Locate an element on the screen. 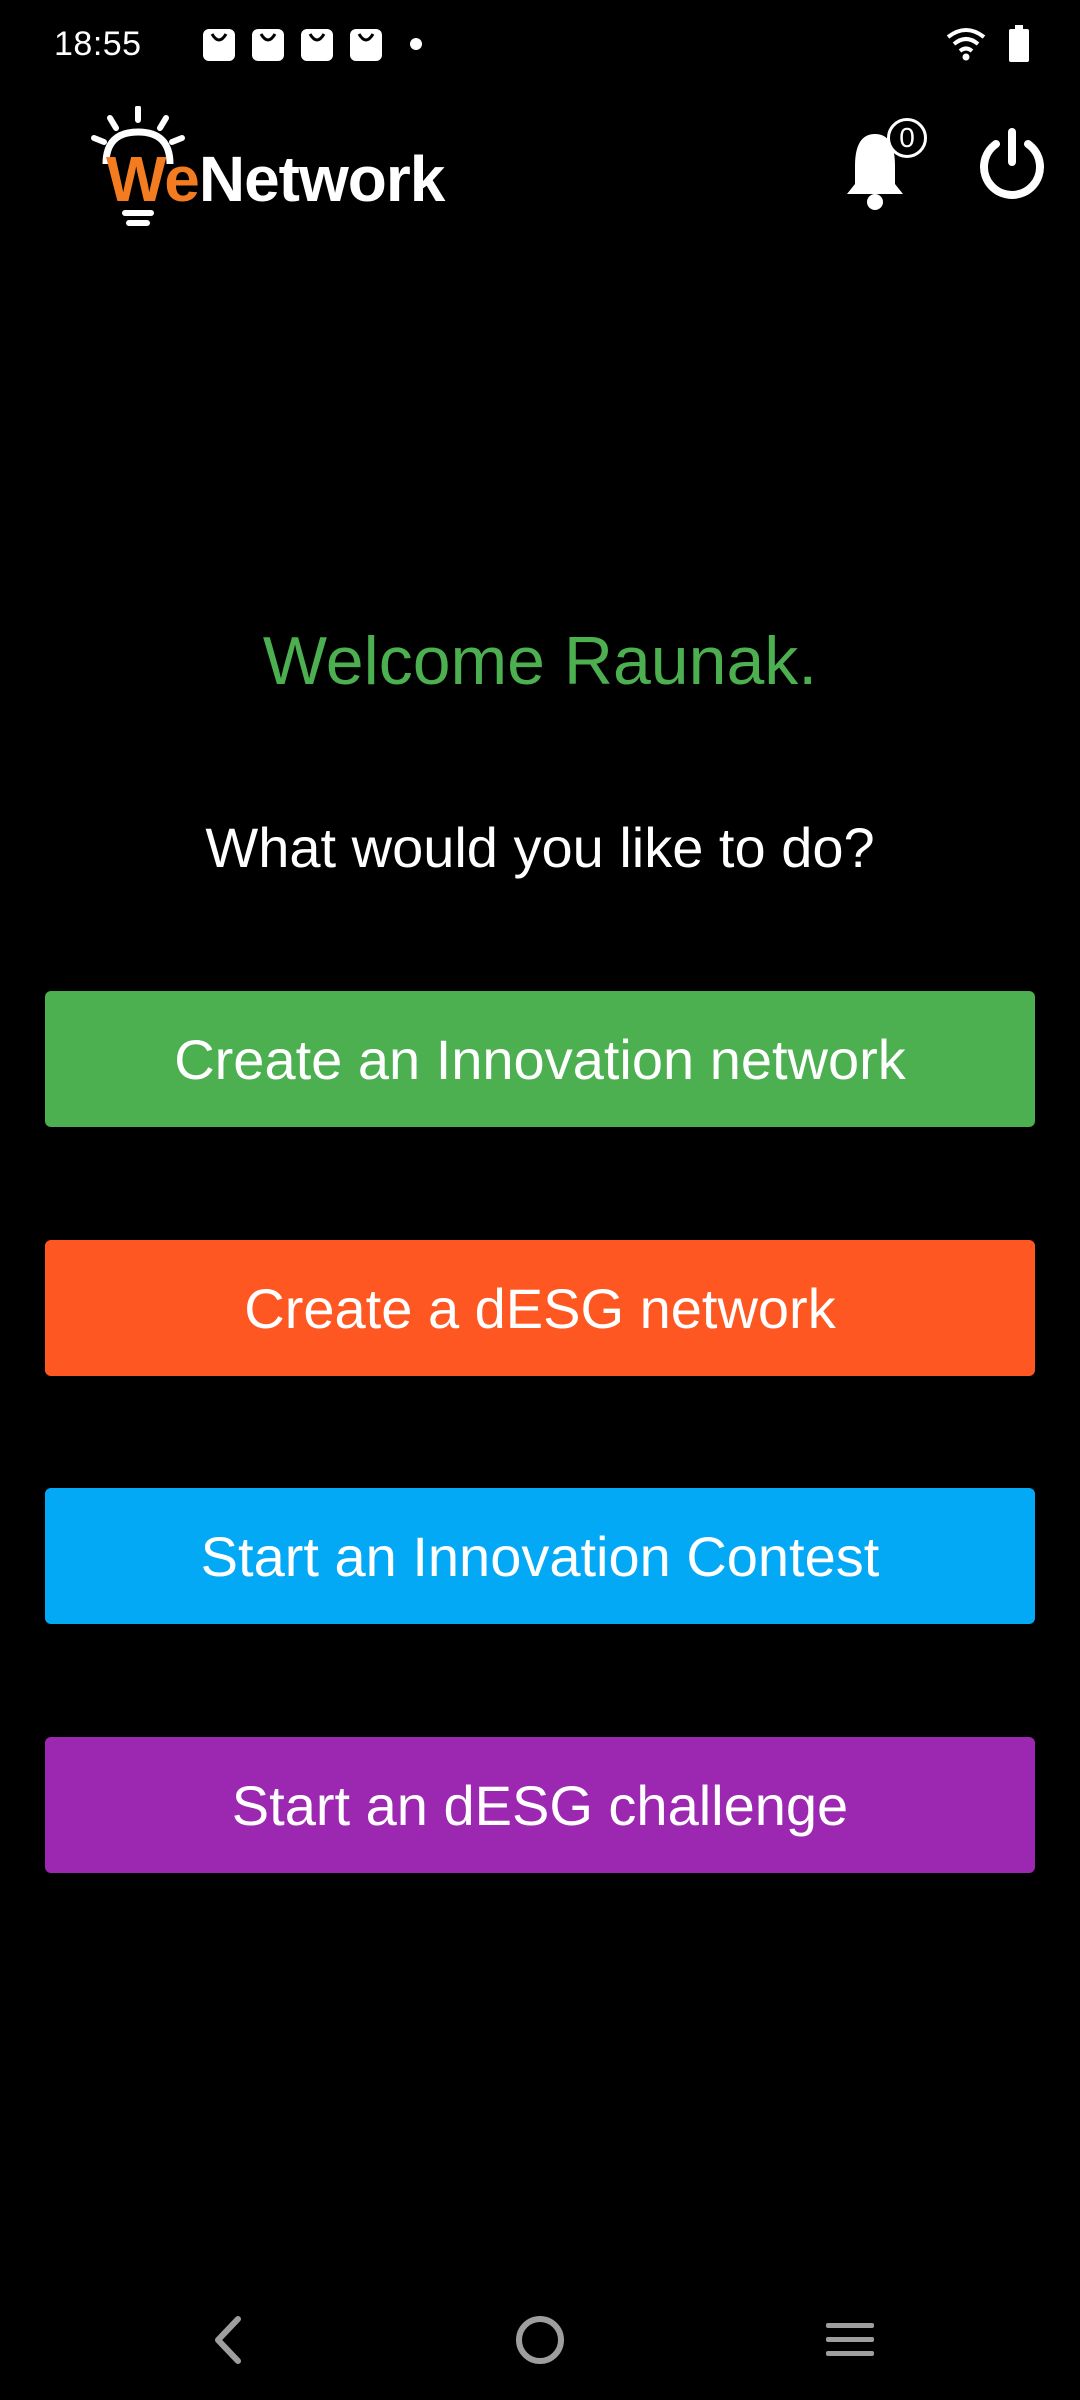 The width and height of the screenshot is (1080, 2400). recents-button is located at coordinates (850, 2340).